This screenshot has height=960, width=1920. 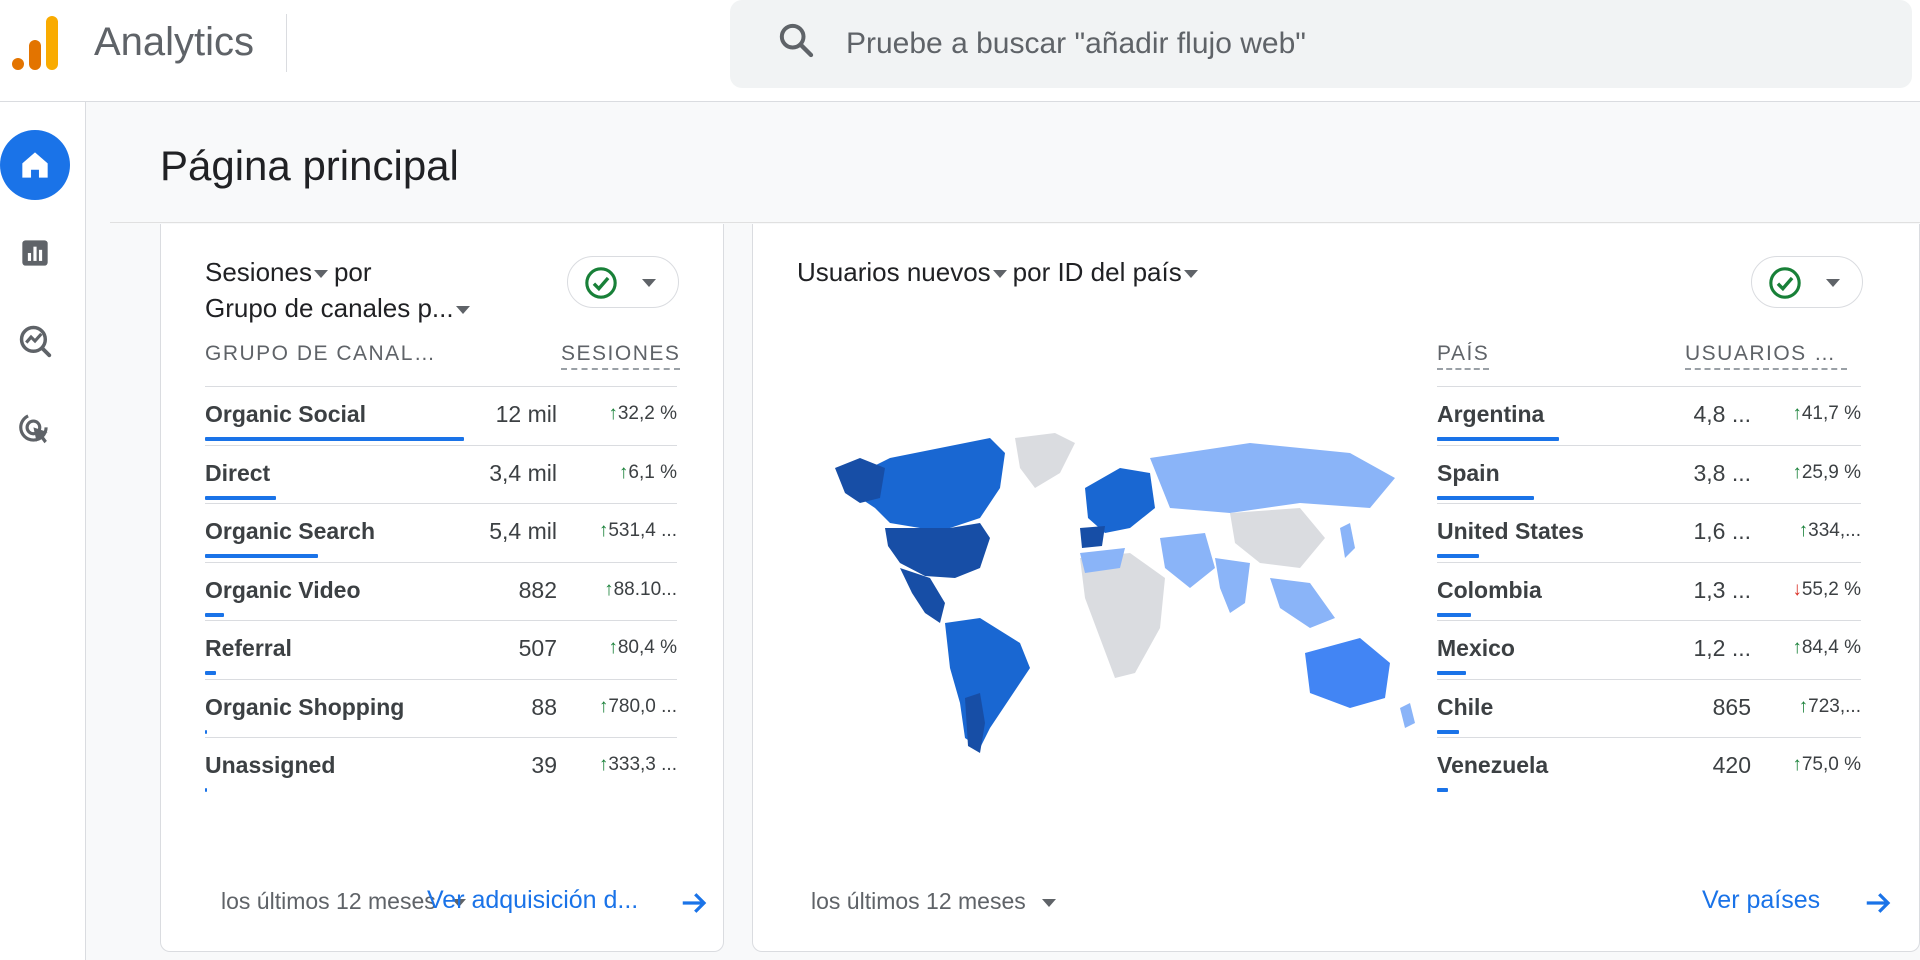 What do you see at coordinates (1761, 900) in the screenshot?
I see `view-countries-link: Ver países` at bounding box center [1761, 900].